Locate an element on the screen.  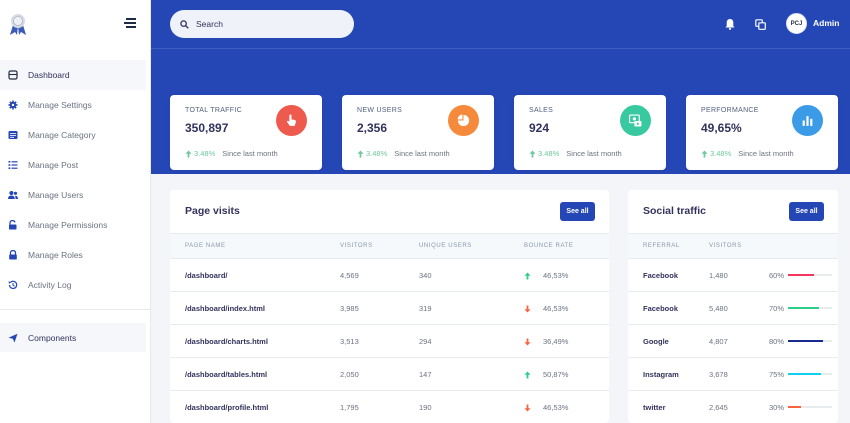
bounce-rate: 36,49% is located at coordinates (546, 341).